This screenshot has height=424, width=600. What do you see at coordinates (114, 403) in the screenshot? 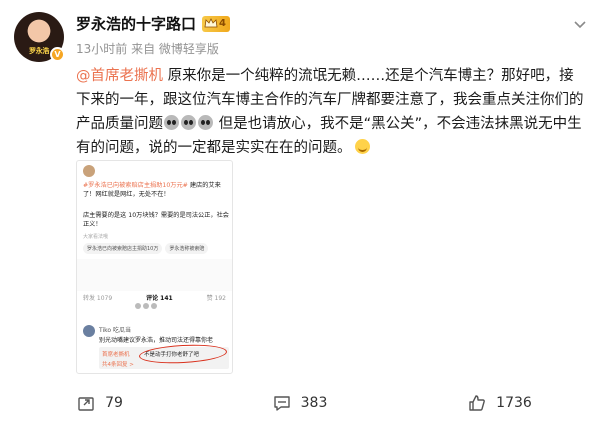
I see `repost-count: 79` at bounding box center [114, 403].